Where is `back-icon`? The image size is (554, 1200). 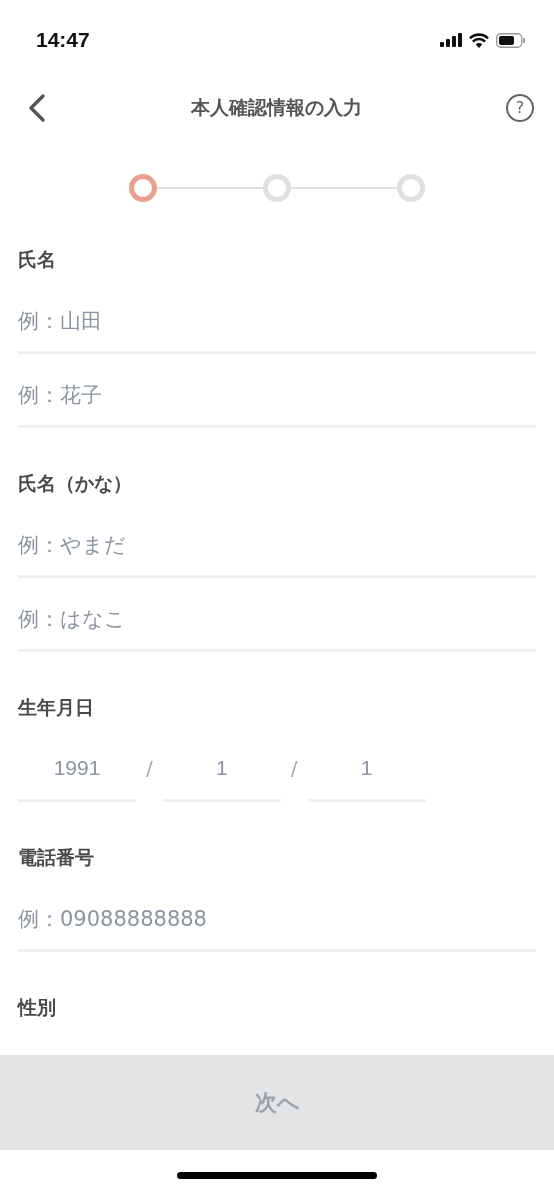
back-icon is located at coordinates (37, 107).